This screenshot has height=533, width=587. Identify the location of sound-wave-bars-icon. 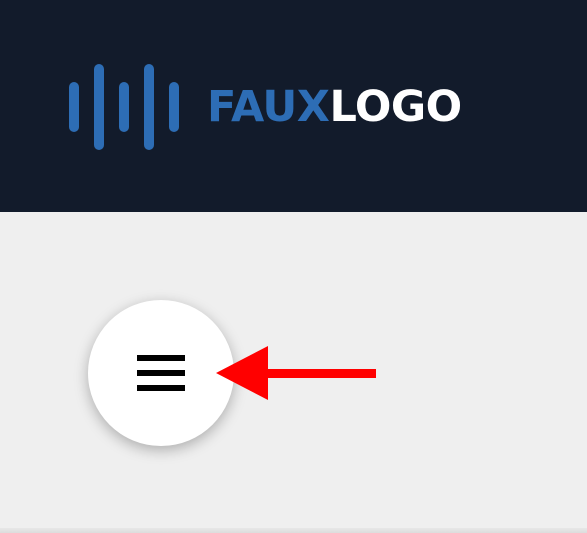
(124, 107).